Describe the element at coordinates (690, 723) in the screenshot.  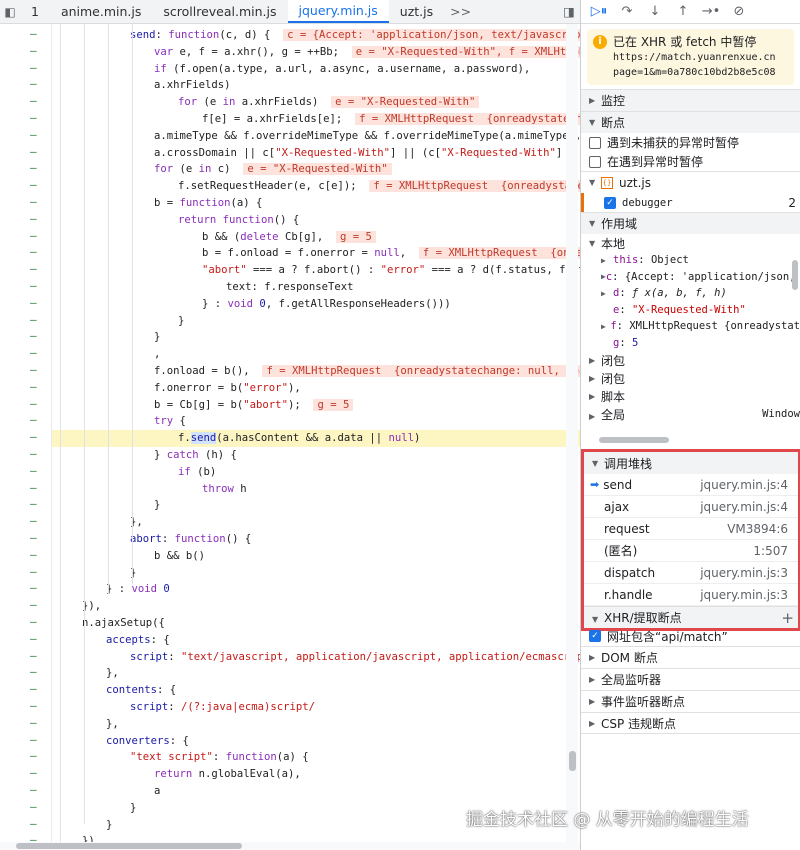
I see `section-csp-breakpoints: ▶ CSP 违规断点` at that location.